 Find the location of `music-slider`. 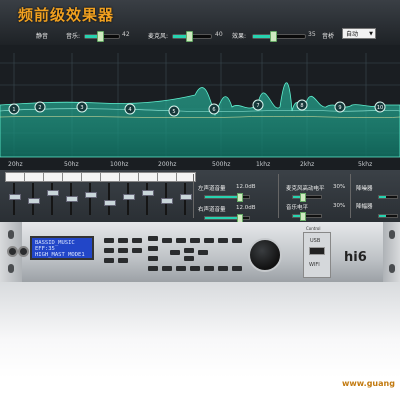

music-slider is located at coordinates (102, 36).